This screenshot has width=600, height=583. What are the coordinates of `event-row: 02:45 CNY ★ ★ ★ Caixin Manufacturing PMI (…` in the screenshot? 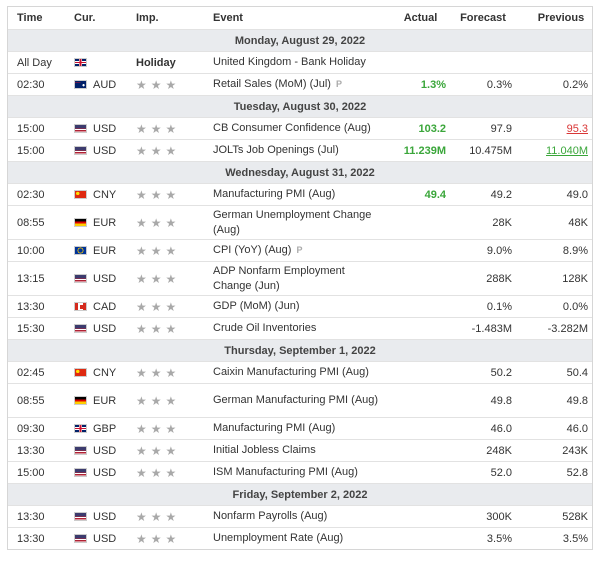 It's located at (300, 372).